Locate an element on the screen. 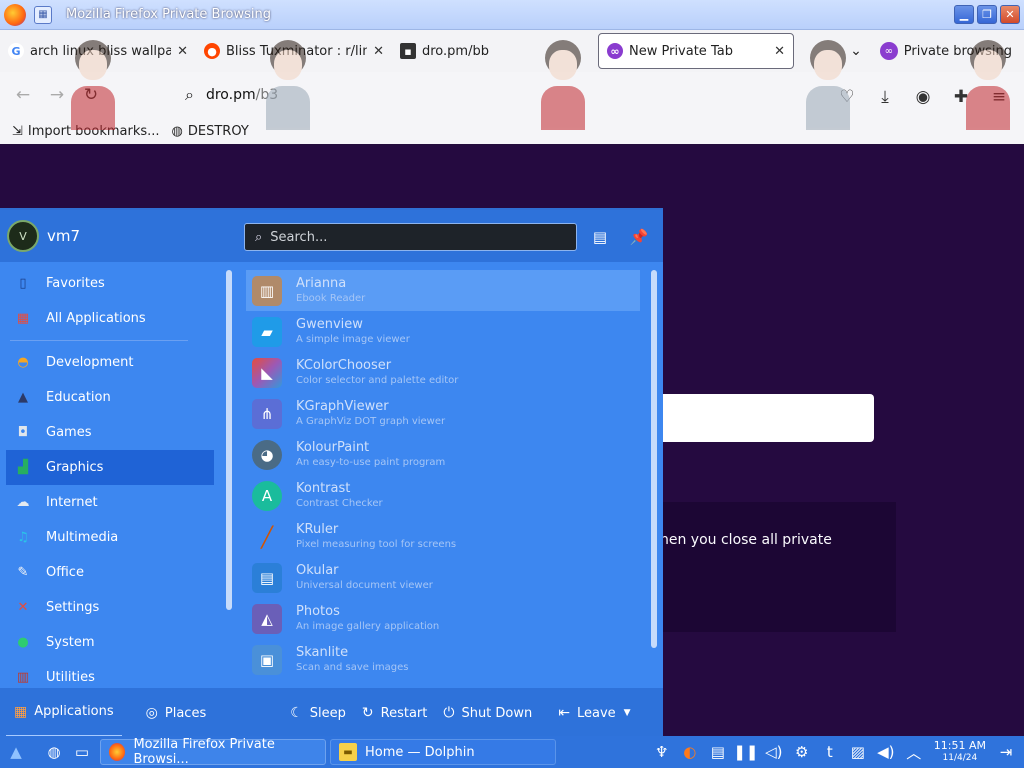 The width and height of the screenshot is (1024, 768). pin-icon: 📌 is located at coordinates (639, 237).